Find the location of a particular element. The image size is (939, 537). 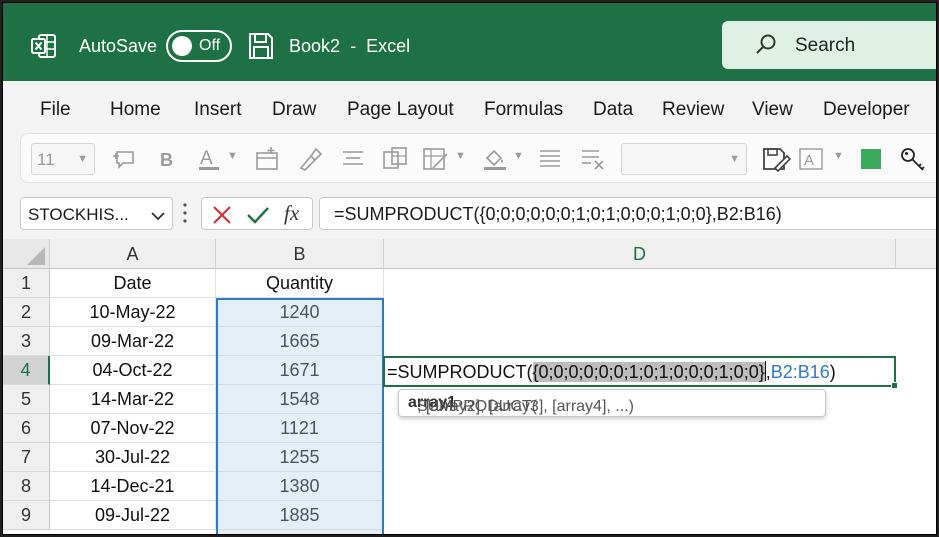

ribbon-area: 11 ▼ B A ▼ ▼ ▼ ▼ A ▼ is located at coordinates (469, 159).